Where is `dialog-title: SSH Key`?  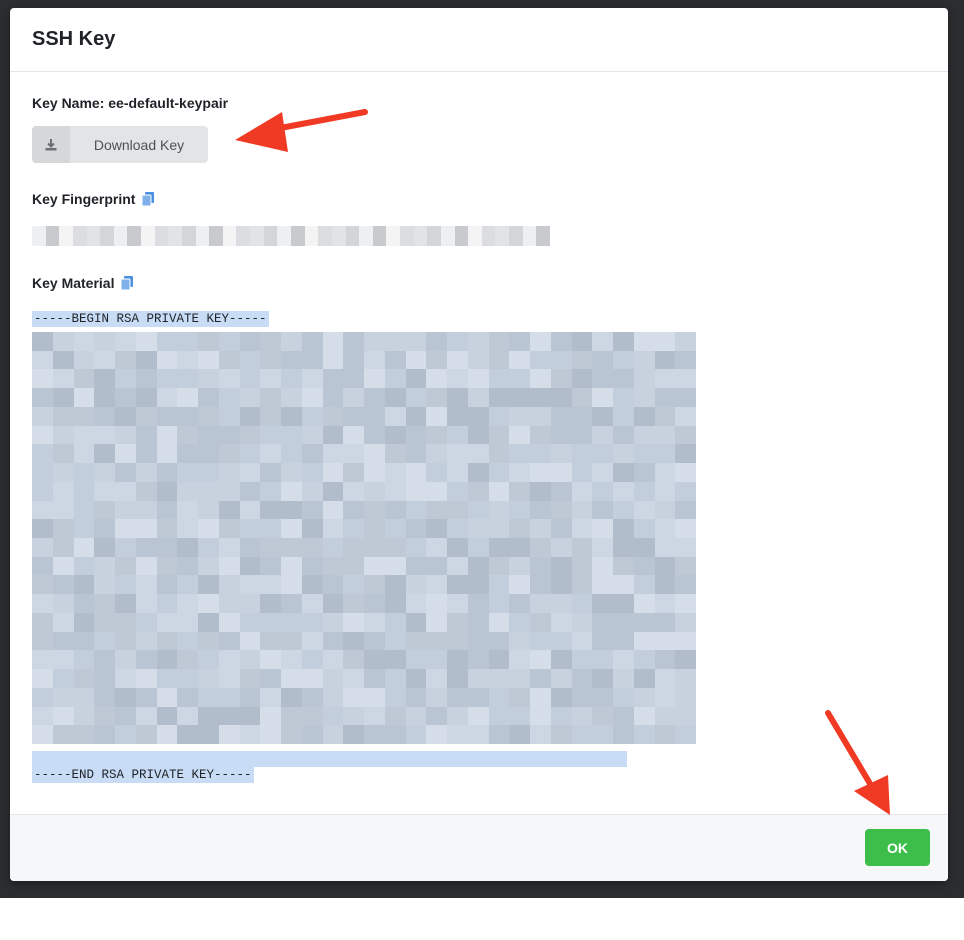 dialog-title: SSH Key is located at coordinates (74, 39).